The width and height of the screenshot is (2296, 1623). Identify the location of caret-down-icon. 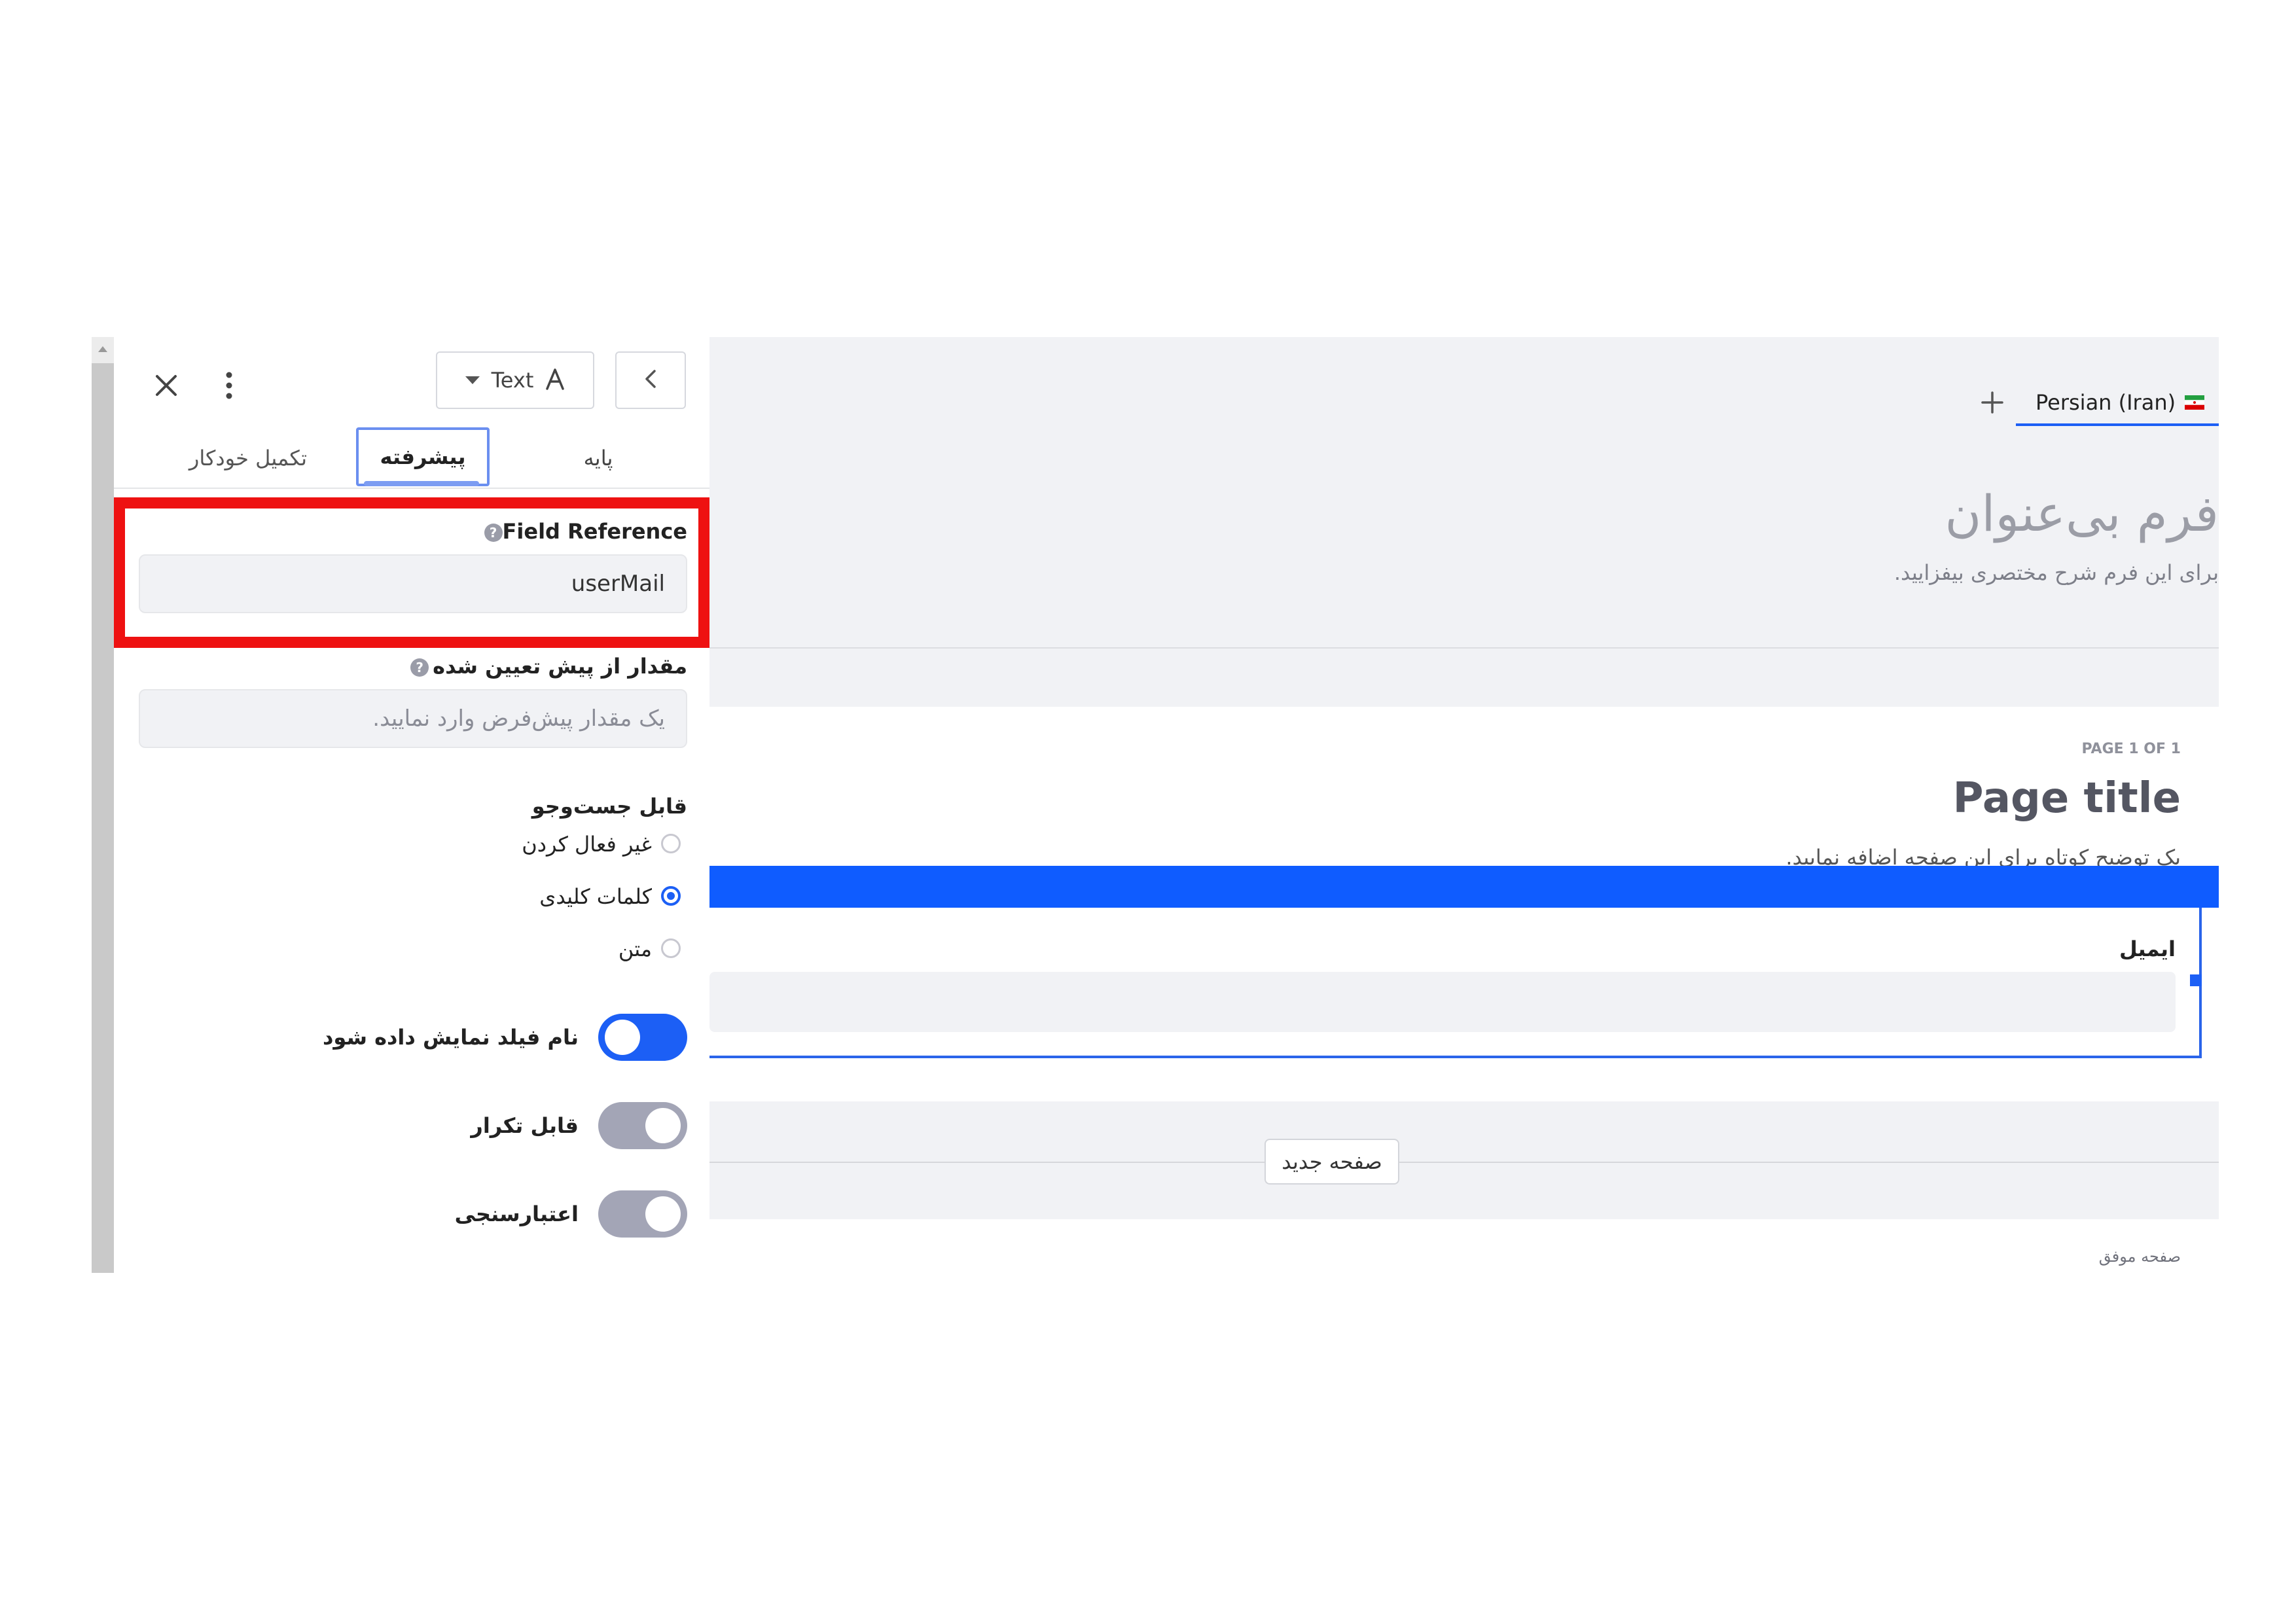
(472, 380).